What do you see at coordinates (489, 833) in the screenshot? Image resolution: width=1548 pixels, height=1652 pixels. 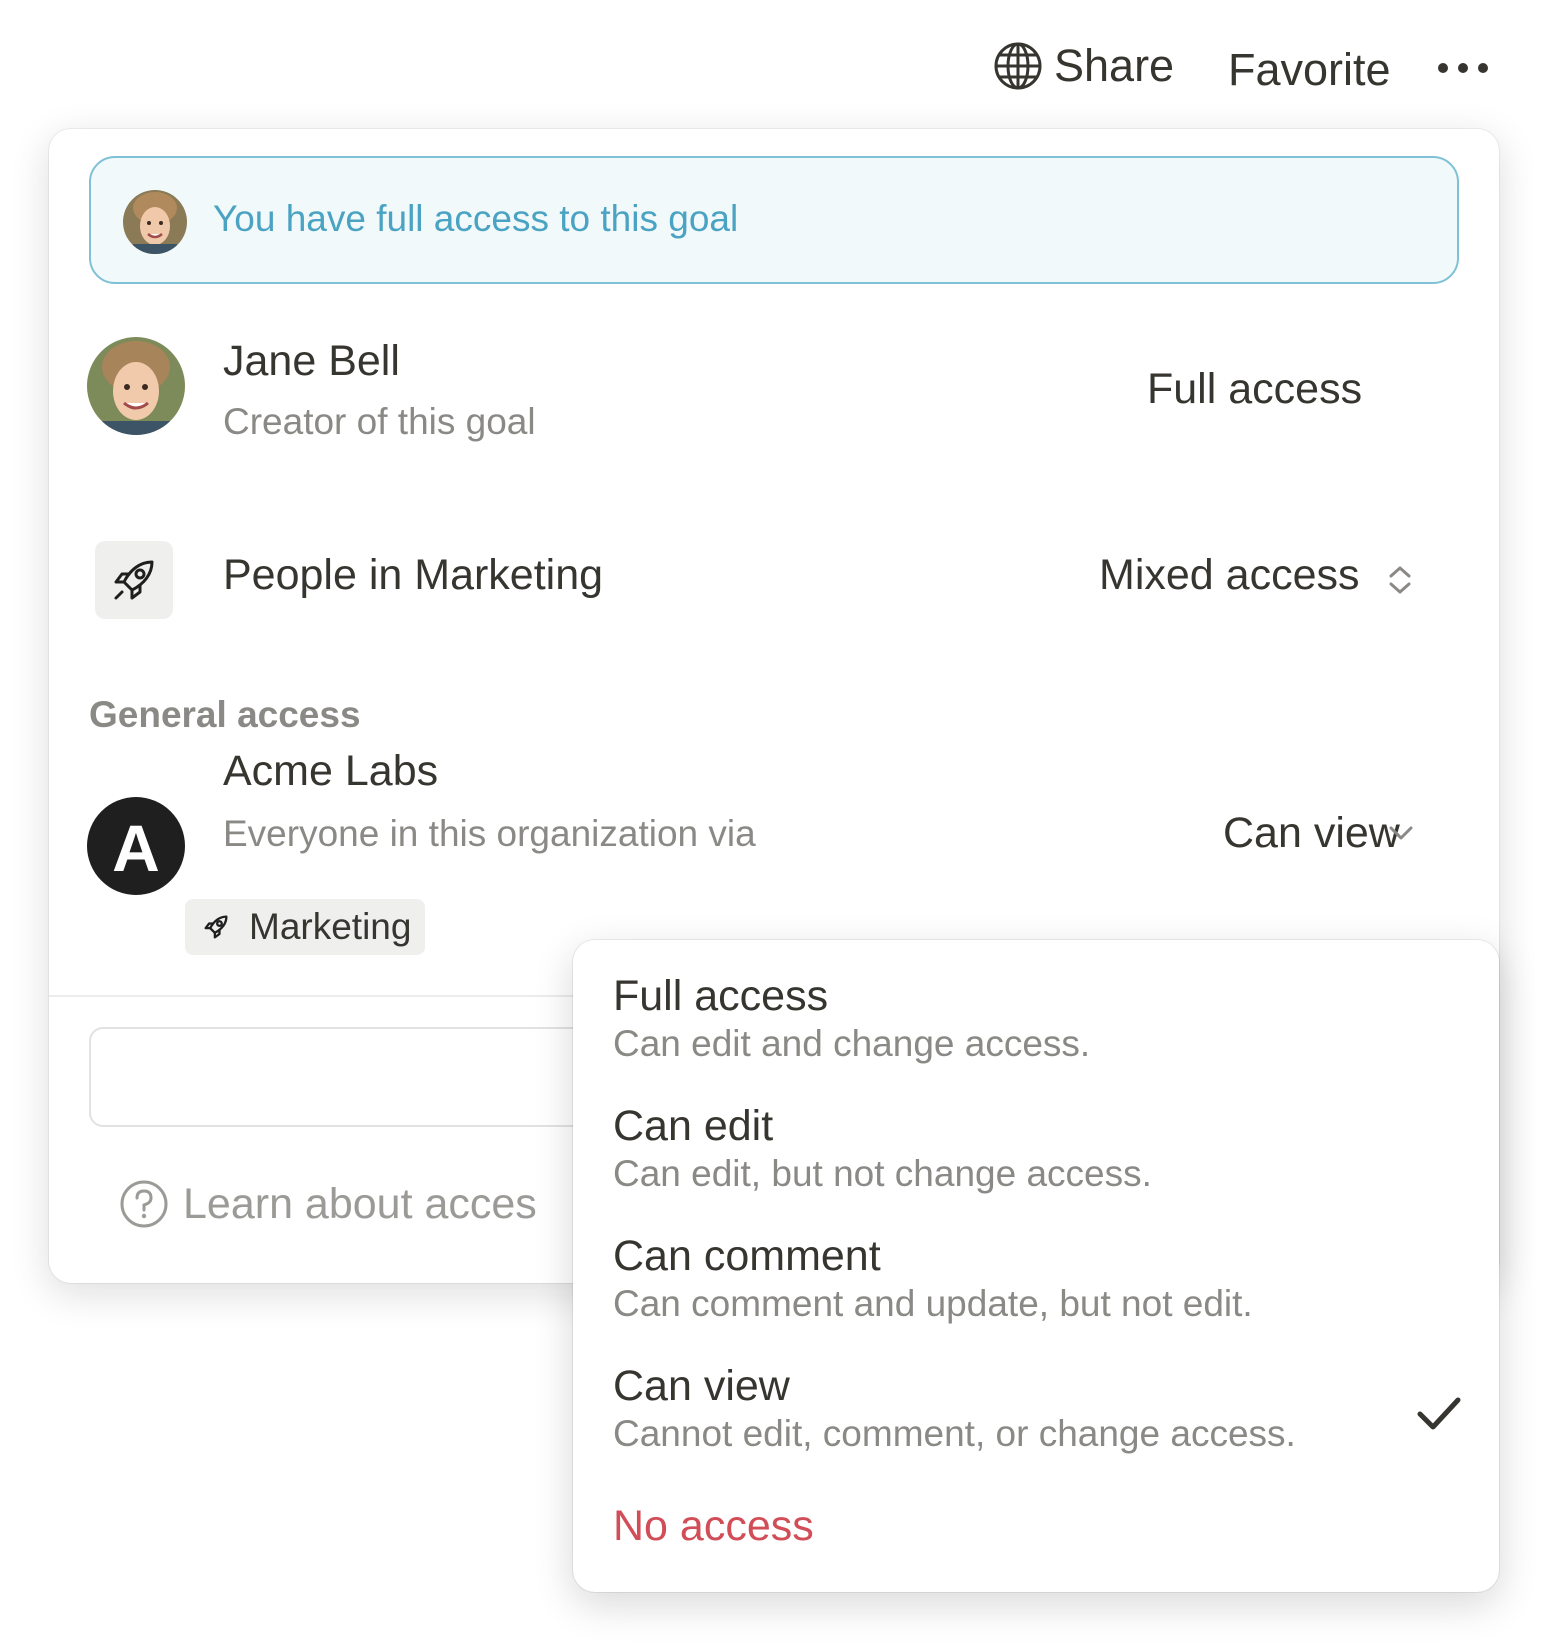 I see `org-subtitle: Everyone in this organization via` at bounding box center [489, 833].